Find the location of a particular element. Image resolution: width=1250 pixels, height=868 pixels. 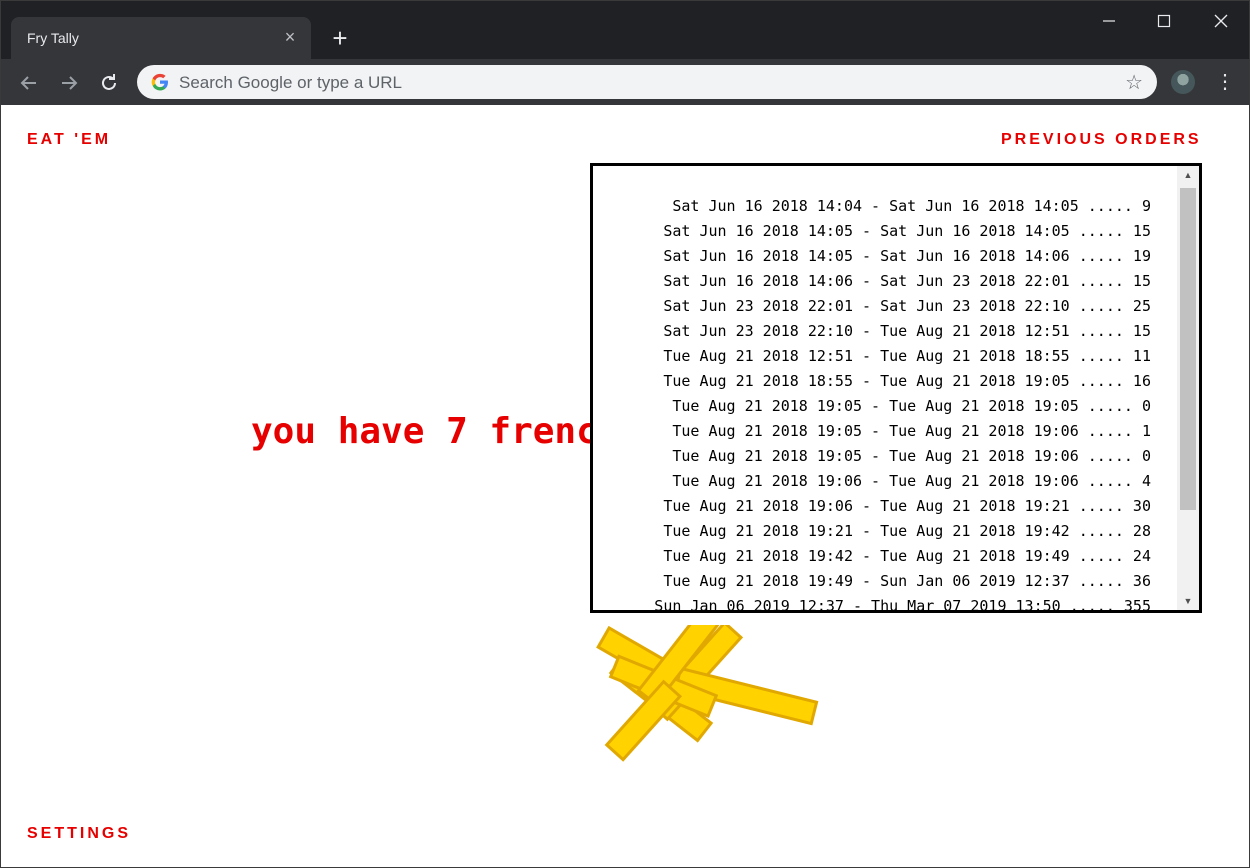

back-arrow-icon is located at coordinates (29, 83).